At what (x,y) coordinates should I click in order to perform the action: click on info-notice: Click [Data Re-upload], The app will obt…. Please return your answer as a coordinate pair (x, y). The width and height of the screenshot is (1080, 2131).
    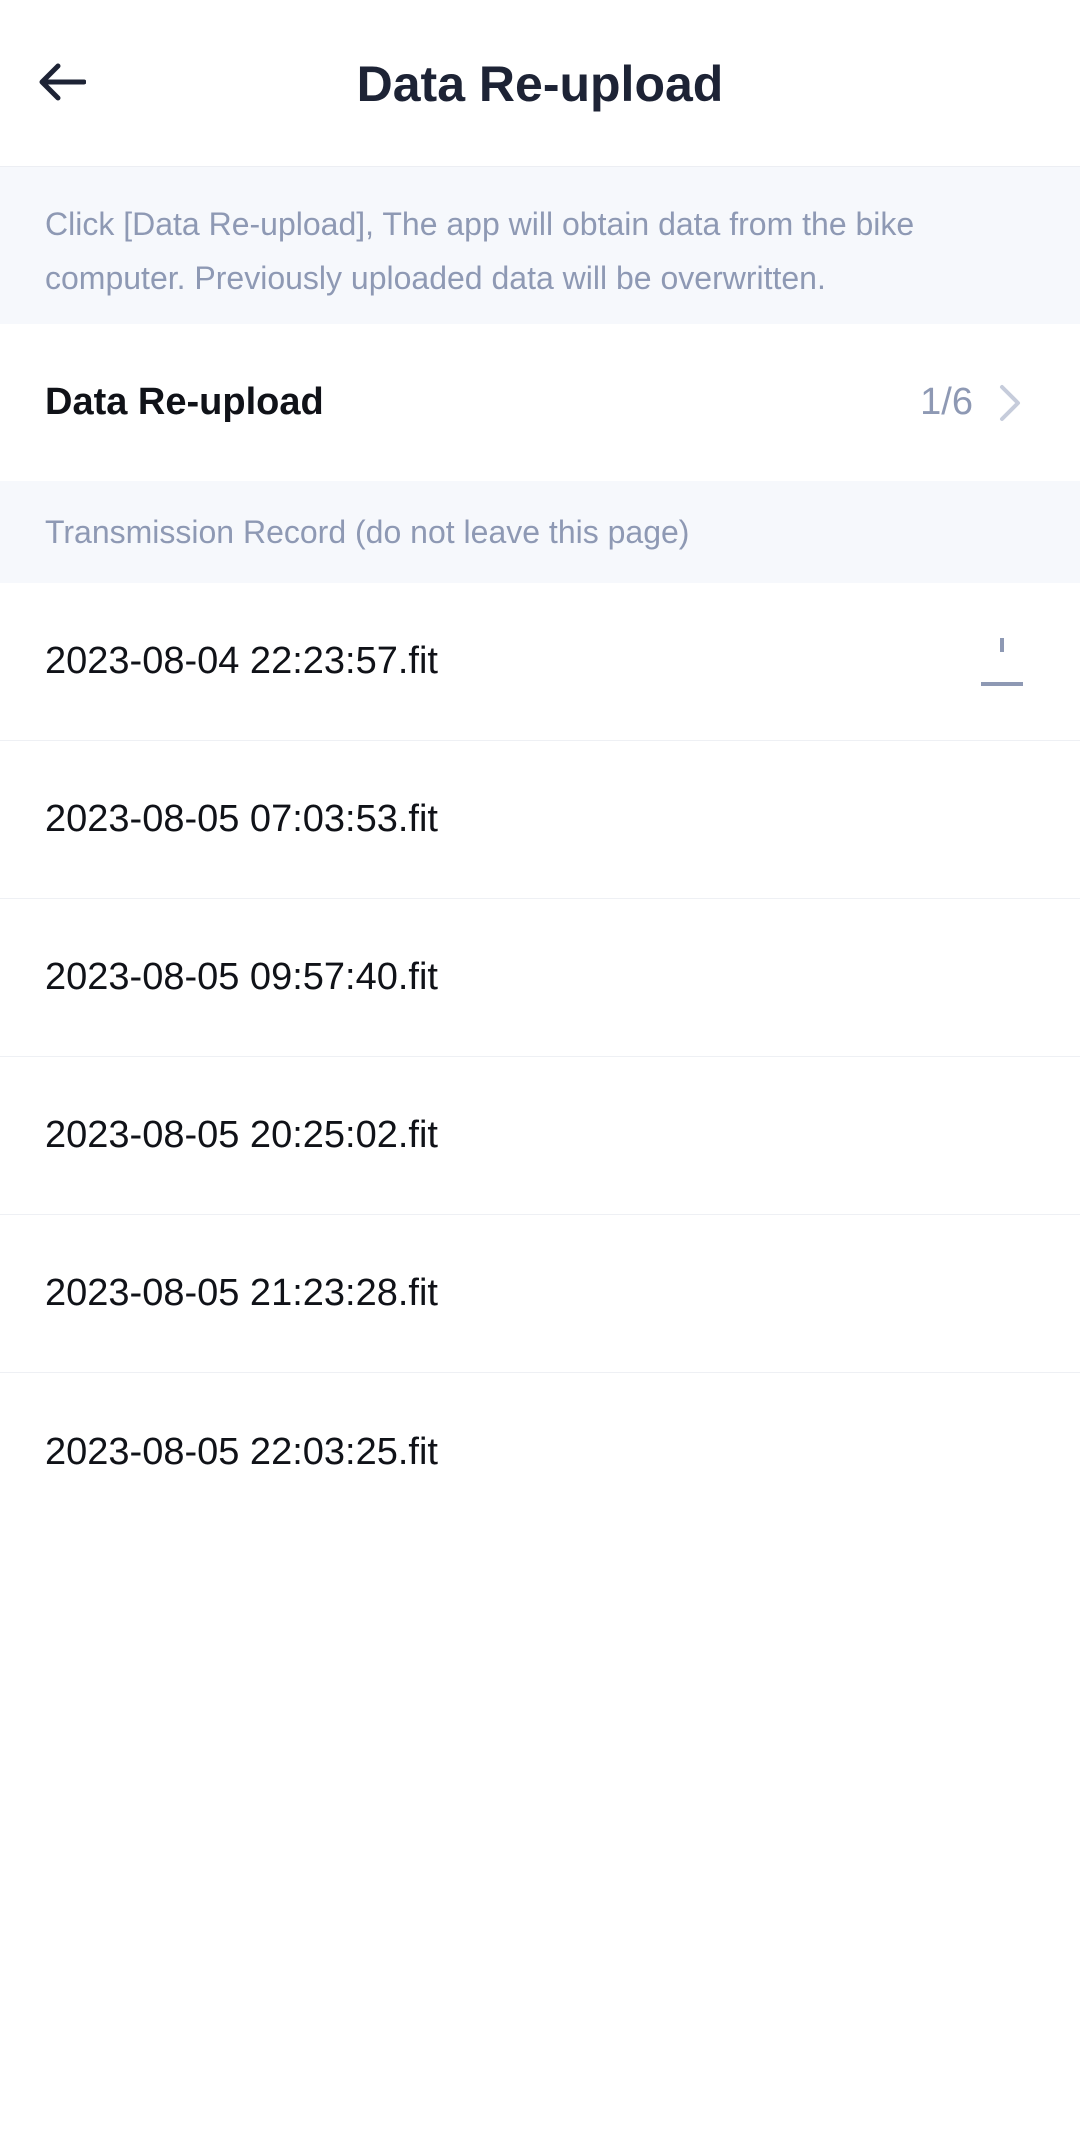
    Looking at the image, I should click on (540, 245).